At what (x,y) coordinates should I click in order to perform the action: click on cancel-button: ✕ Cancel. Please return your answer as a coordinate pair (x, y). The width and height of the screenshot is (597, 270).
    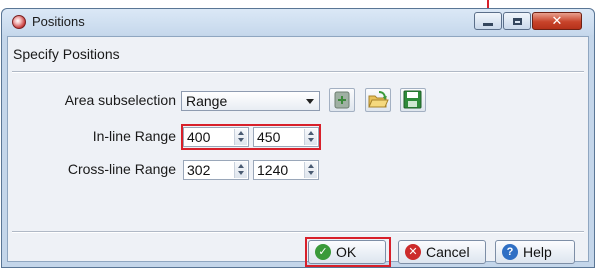
    Looking at the image, I should click on (442, 252).